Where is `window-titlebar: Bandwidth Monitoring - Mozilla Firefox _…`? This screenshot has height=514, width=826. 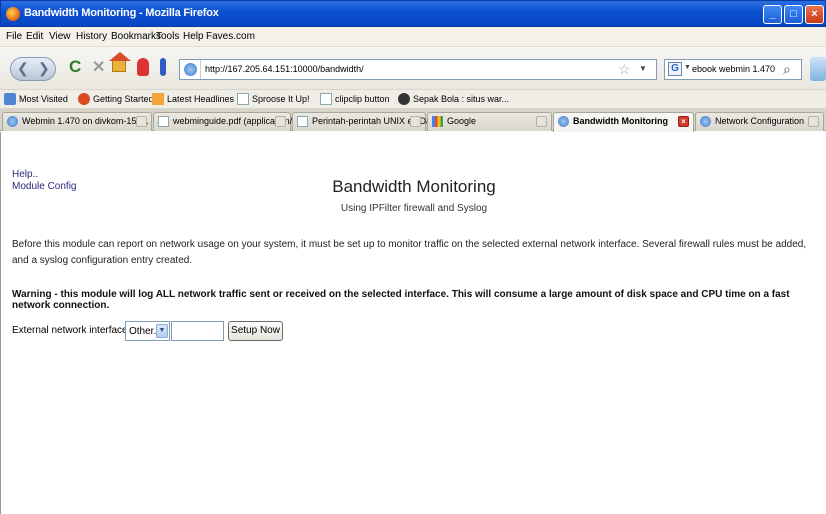 window-titlebar: Bandwidth Monitoring - Mozilla Firefox _… is located at coordinates (413, 13).